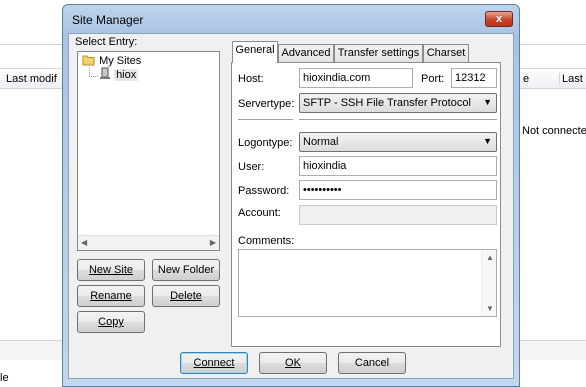  Describe the element at coordinates (553, 78) in the screenshot. I see `bg-right-column-header: e Last m` at that location.